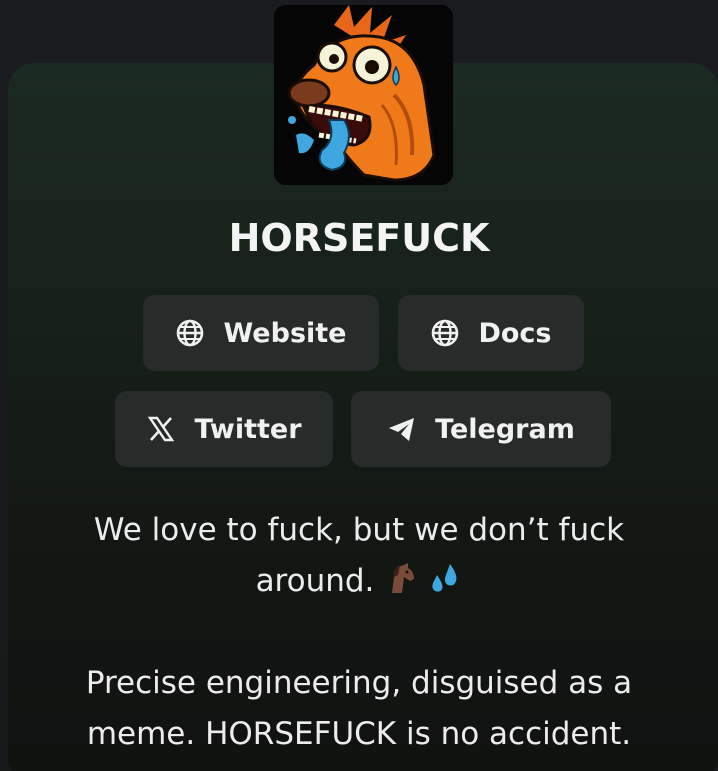  I want to click on horse-emoji-icon, so click(401, 585).